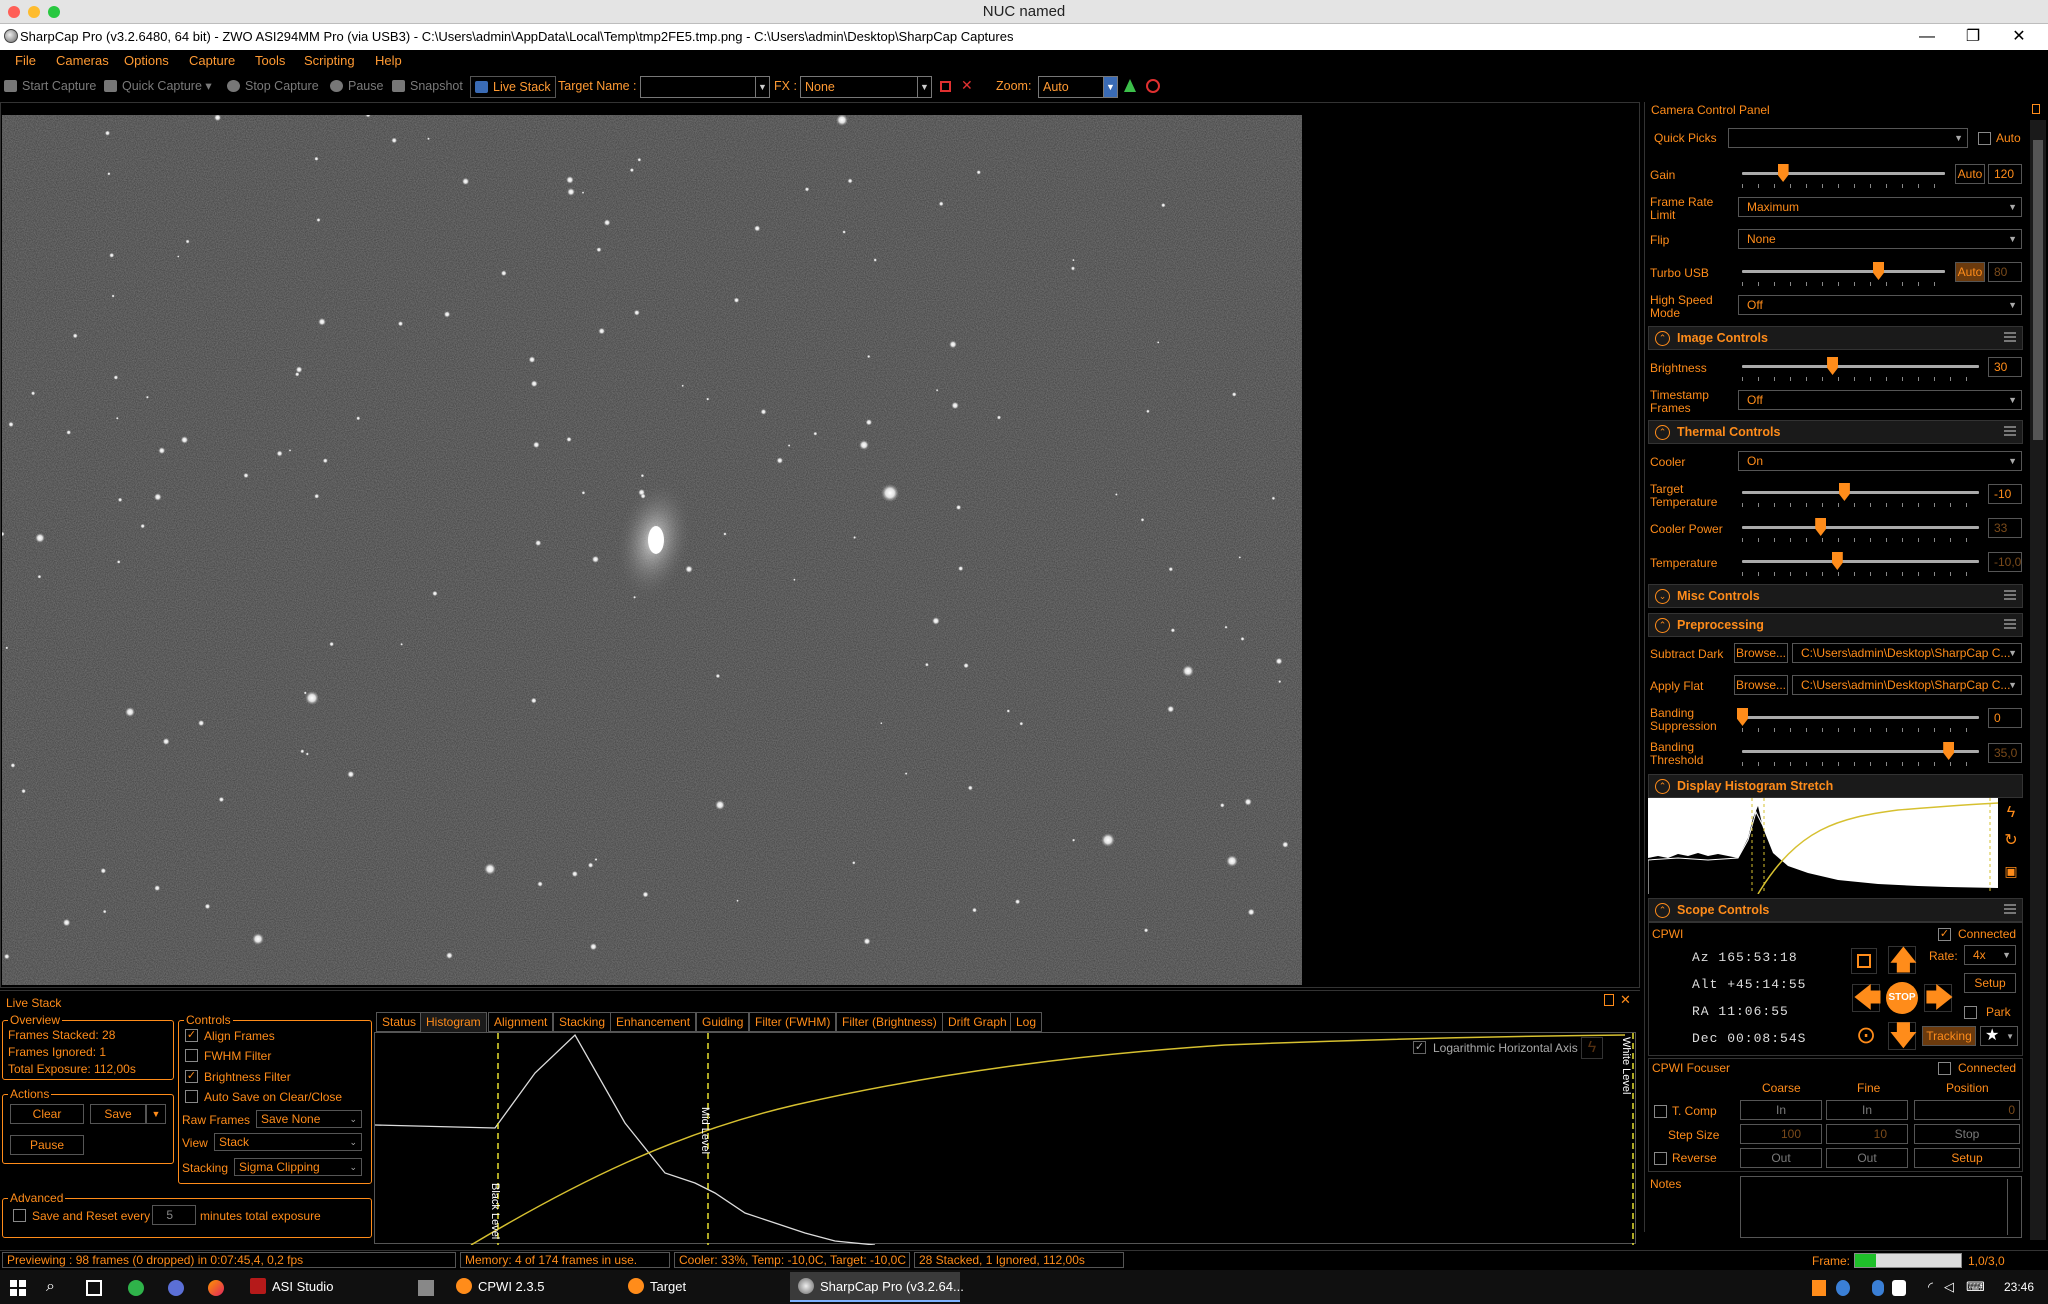 This screenshot has width=2048, height=1304. I want to click on task-view-icon, so click(94, 1288).